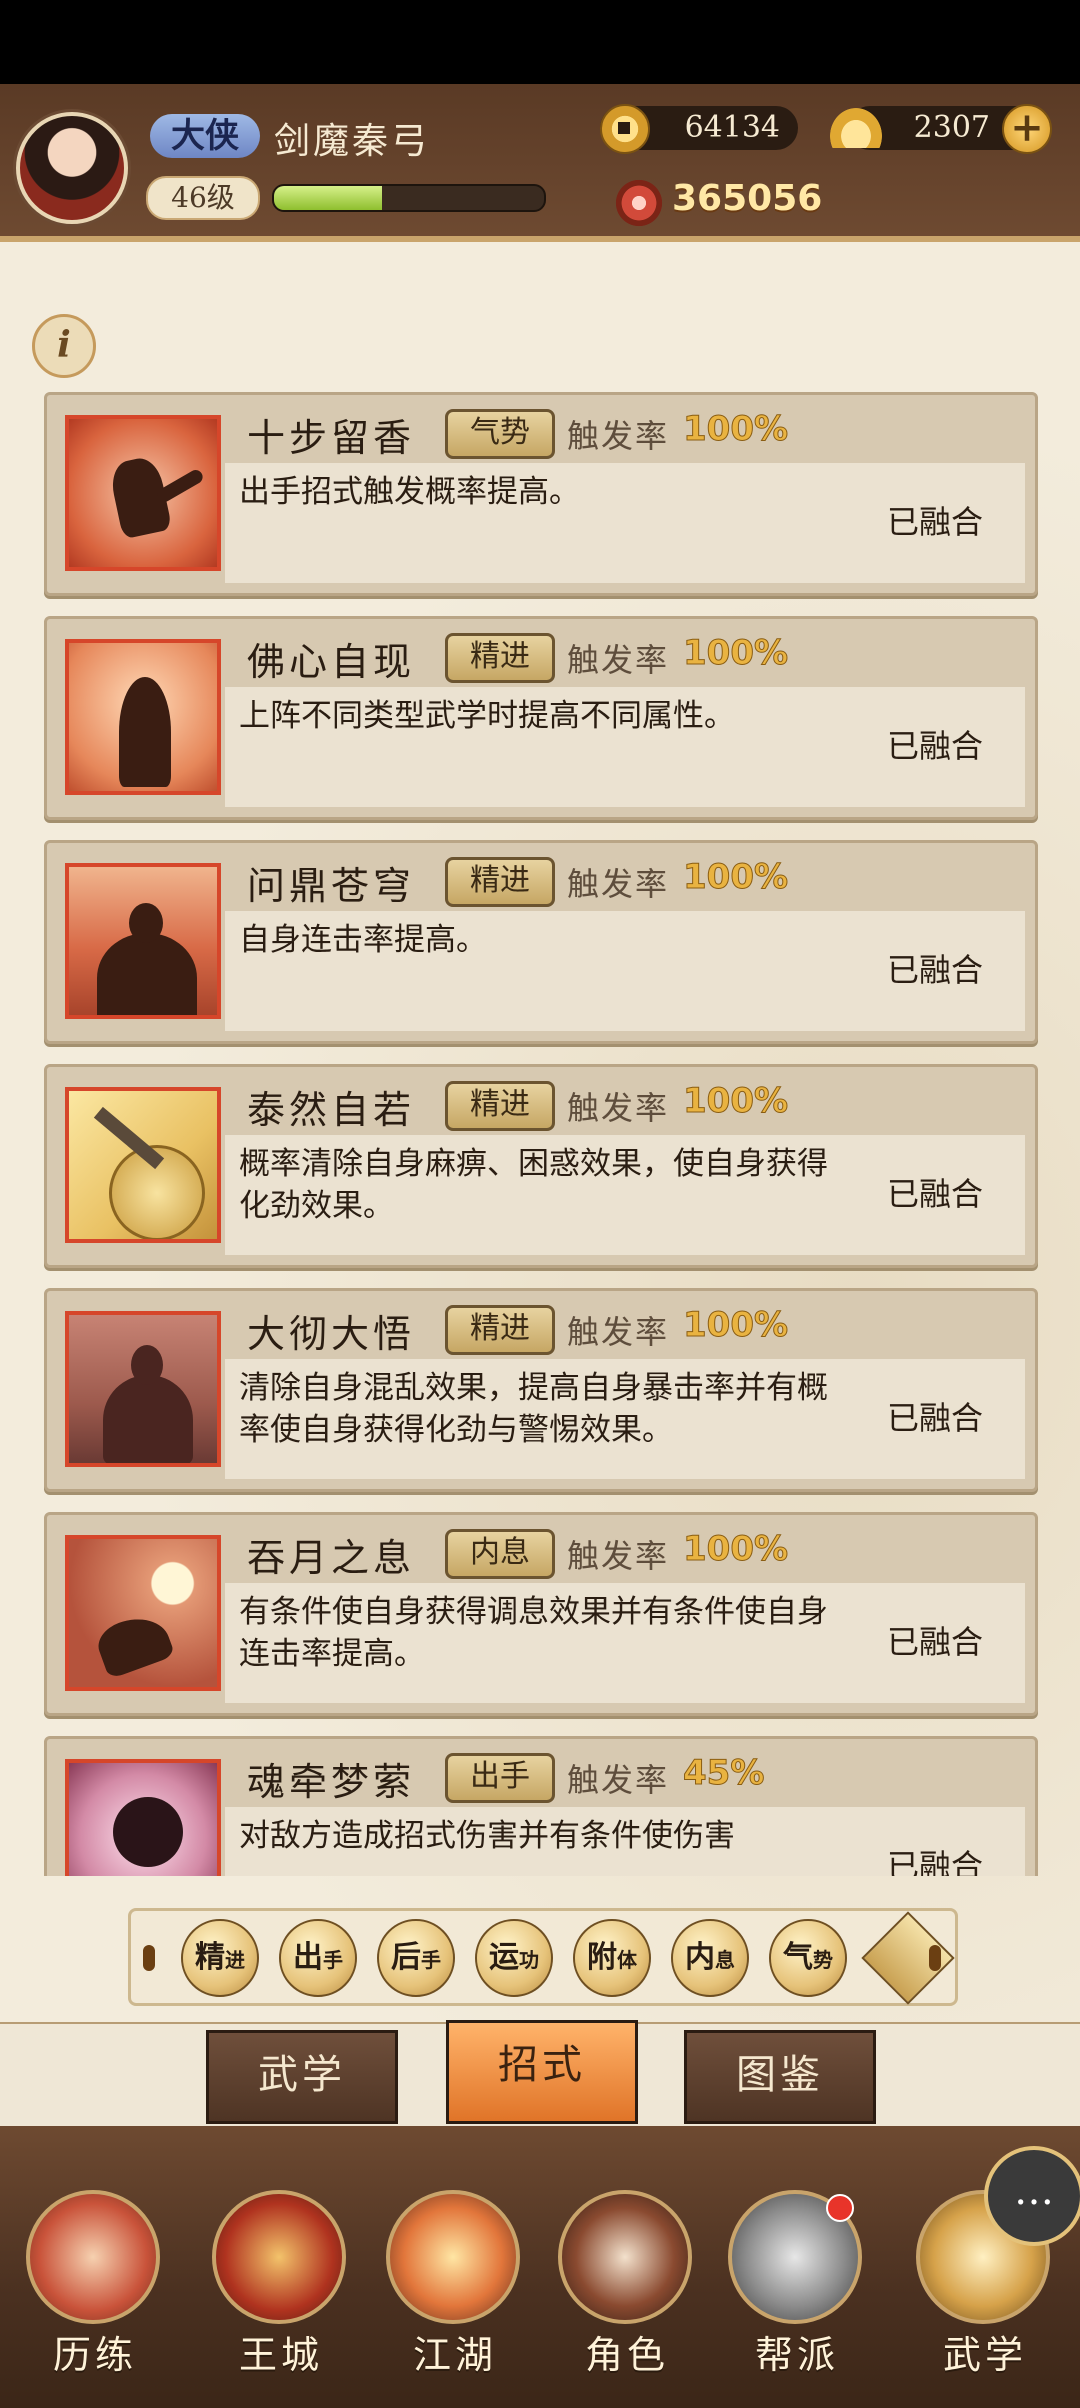 Image resolution: width=1080 pixels, height=2408 pixels. Describe the element at coordinates (951, 127) in the screenshot. I see `ingot-value: 2307` at that location.